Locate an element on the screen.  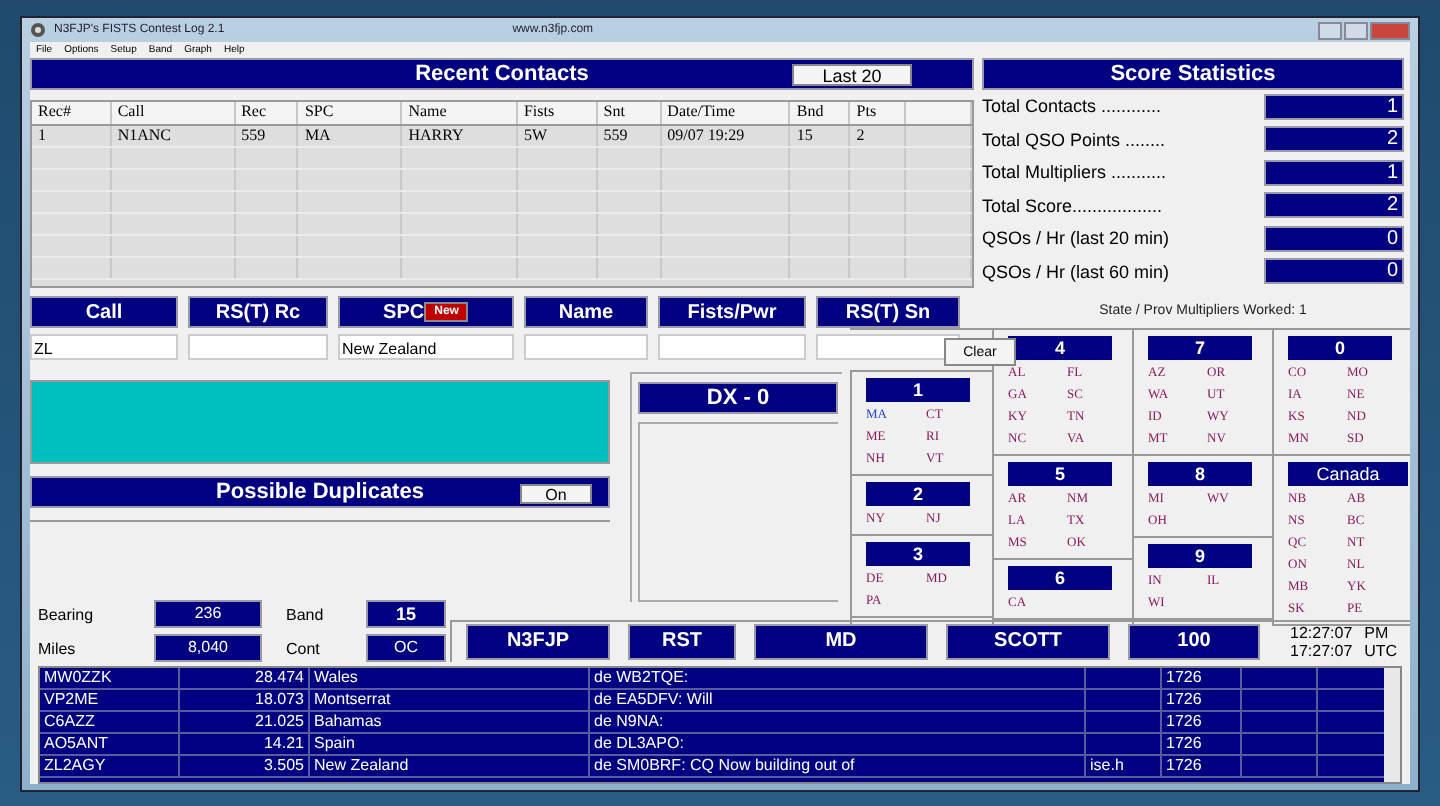
table-cell: 1 is located at coordinates (42, 134).